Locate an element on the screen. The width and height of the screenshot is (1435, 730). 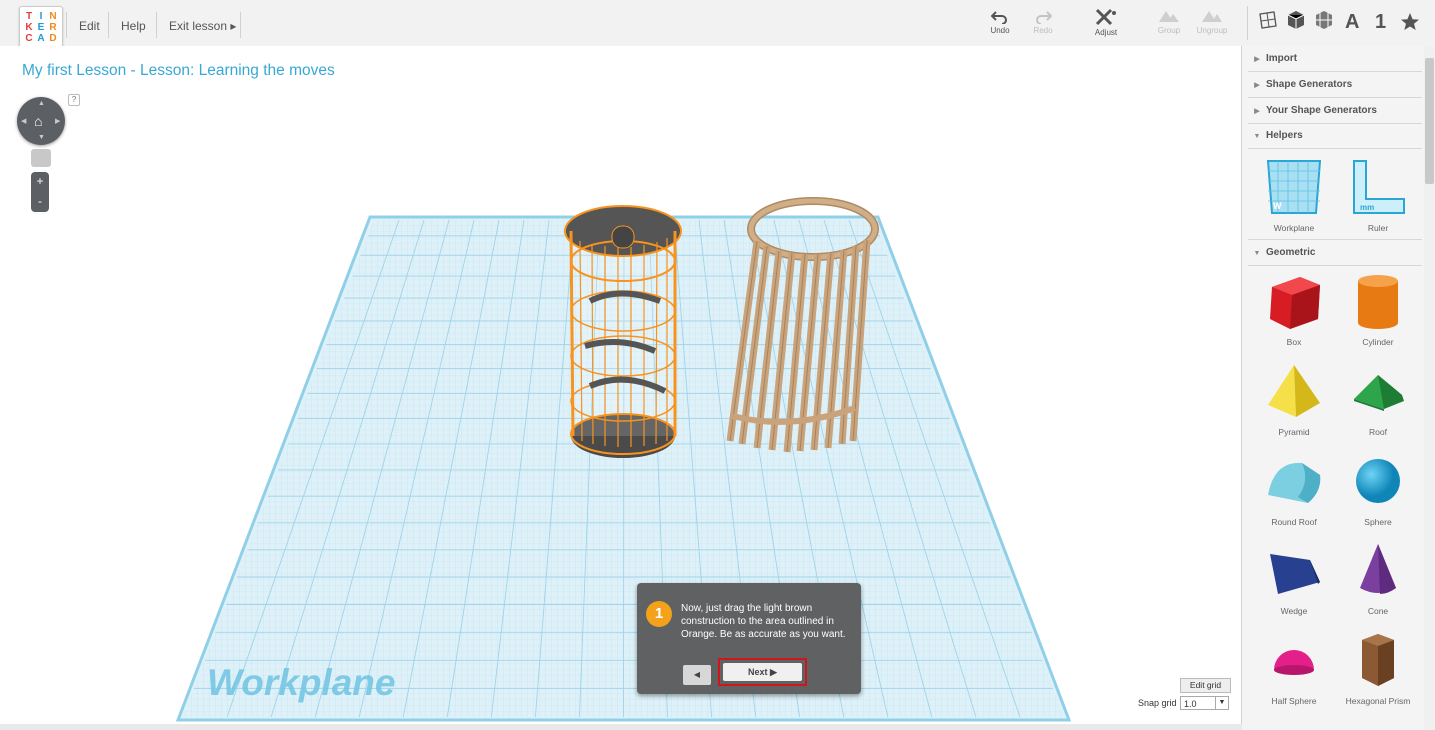
solid-view-icon is located at coordinates (1296, 20).